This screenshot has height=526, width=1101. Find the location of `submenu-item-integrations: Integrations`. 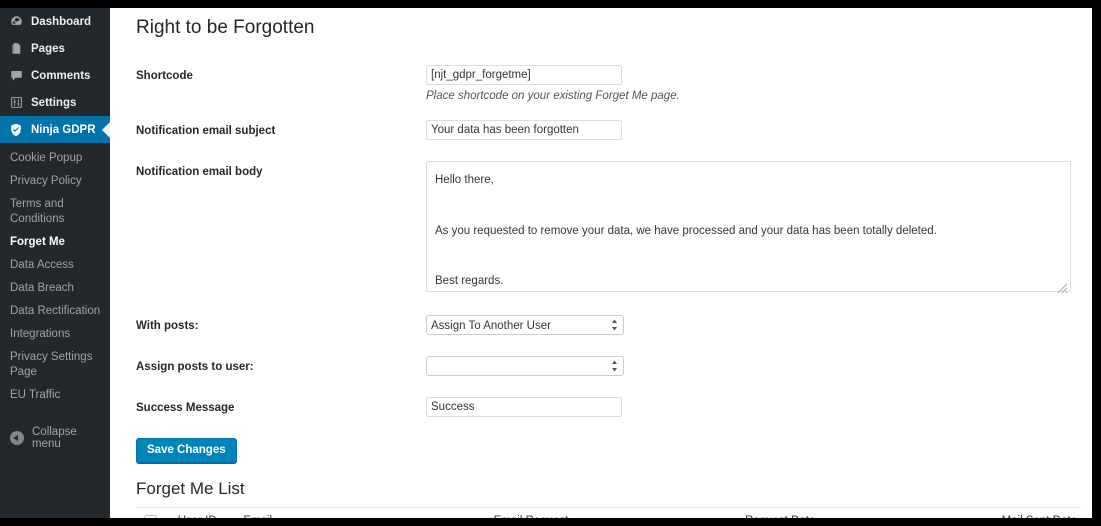

submenu-item-integrations: Integrations is located at coordinates (55, 334).